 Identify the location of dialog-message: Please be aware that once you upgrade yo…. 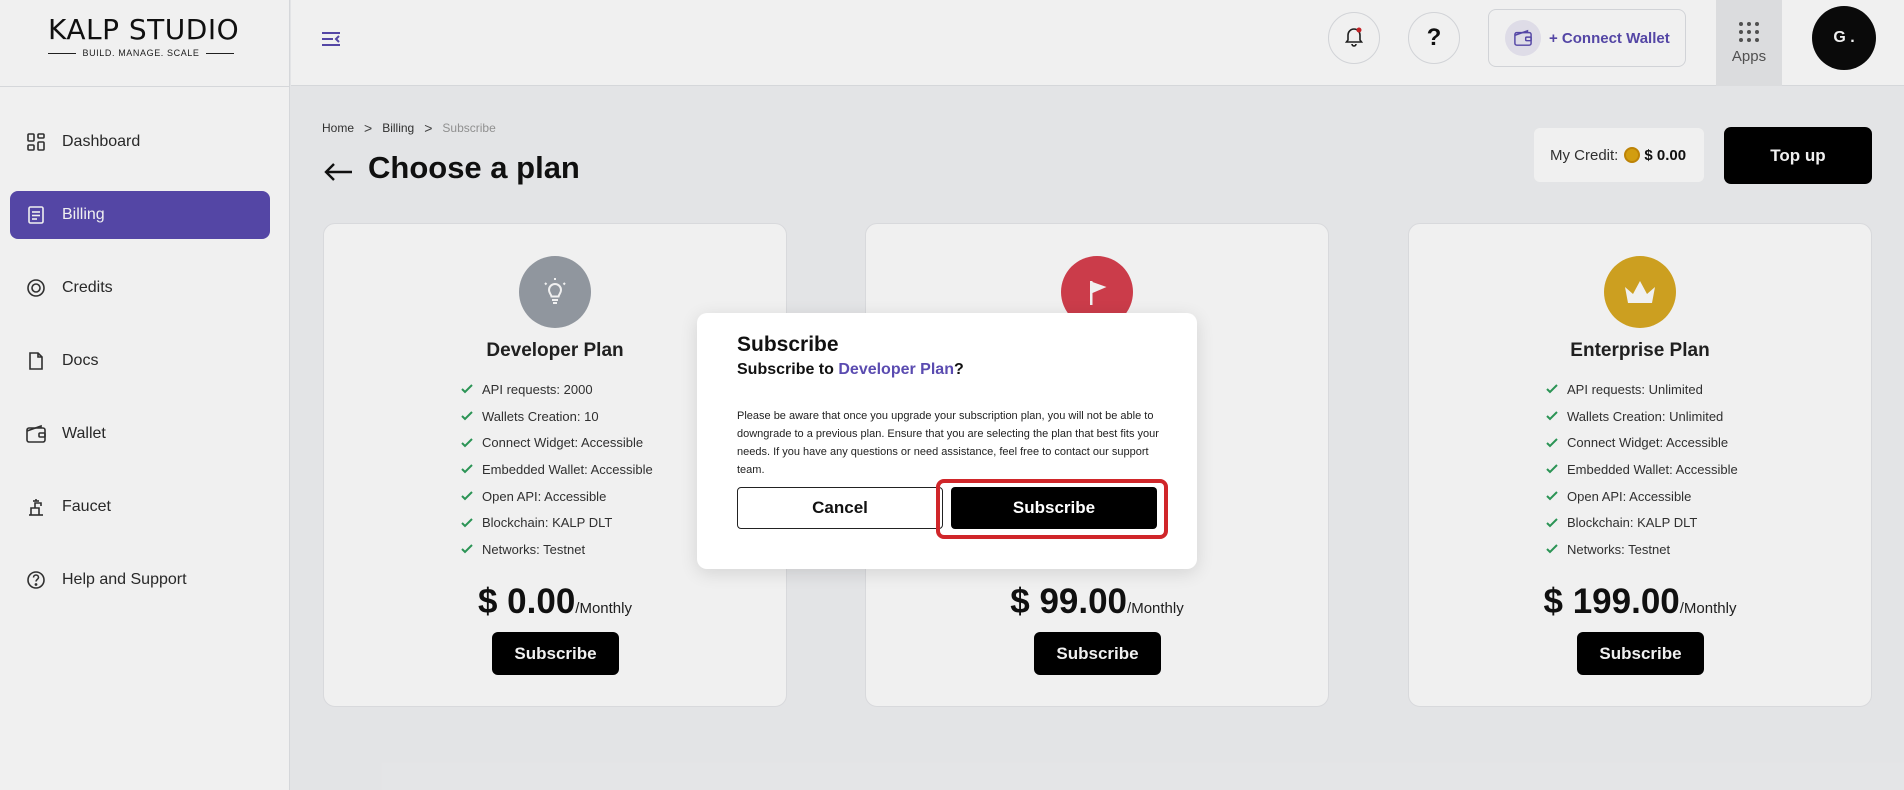
(948, 443).